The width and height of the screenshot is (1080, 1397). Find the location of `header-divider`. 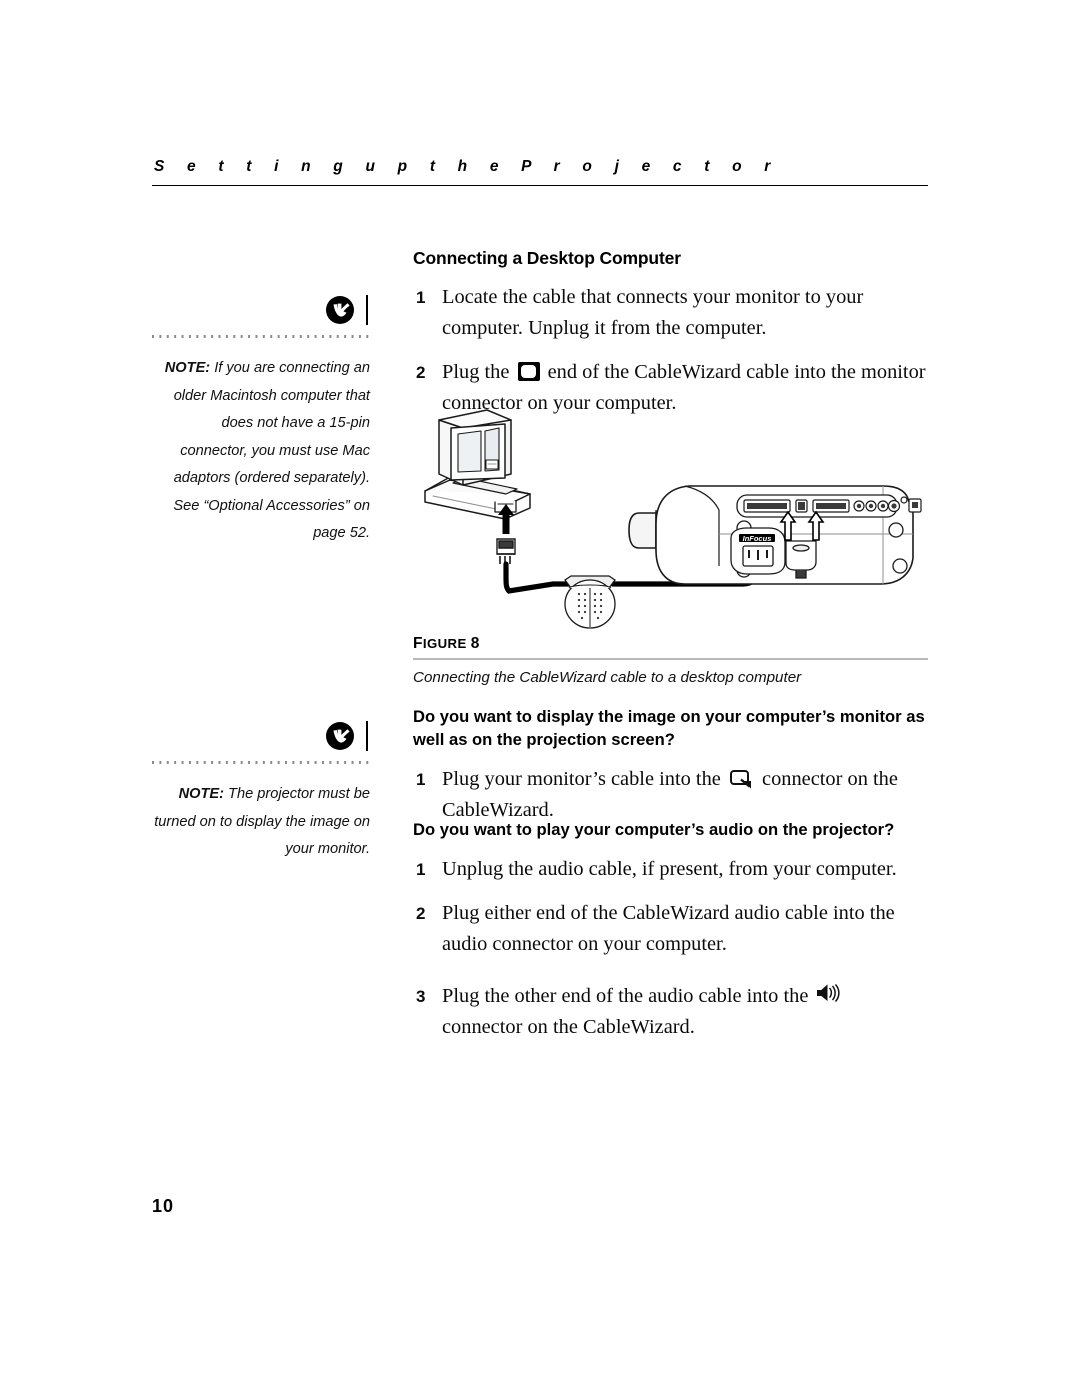

header-divider is located at coordinates (540, 185).